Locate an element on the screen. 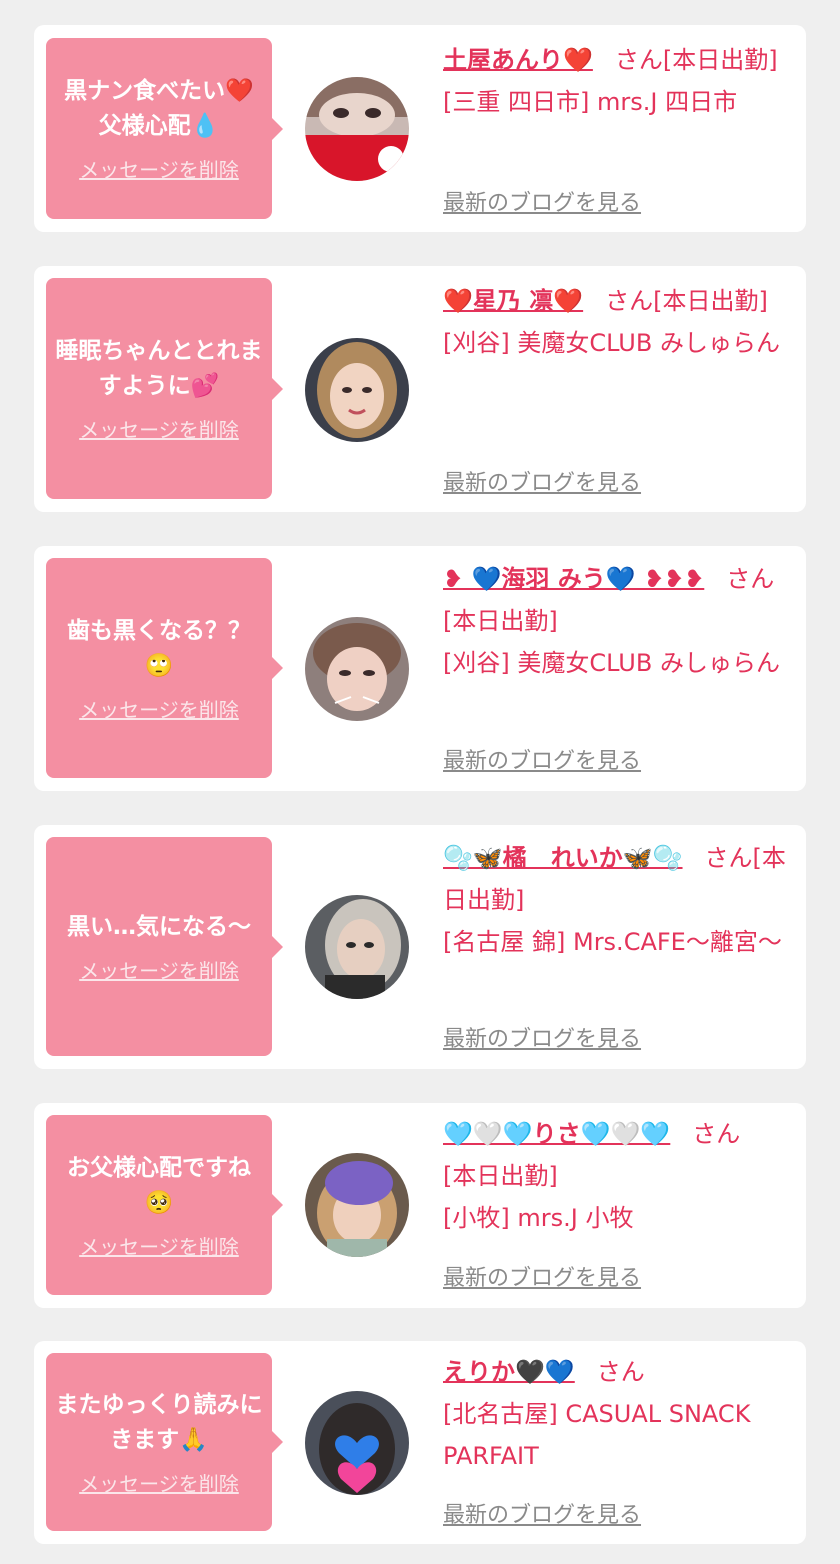 The image size is (840, 1564). message-bubble: 睡眠ちゃんととれますように💕 メッセージを削除 is located at coordinates (164, 388).